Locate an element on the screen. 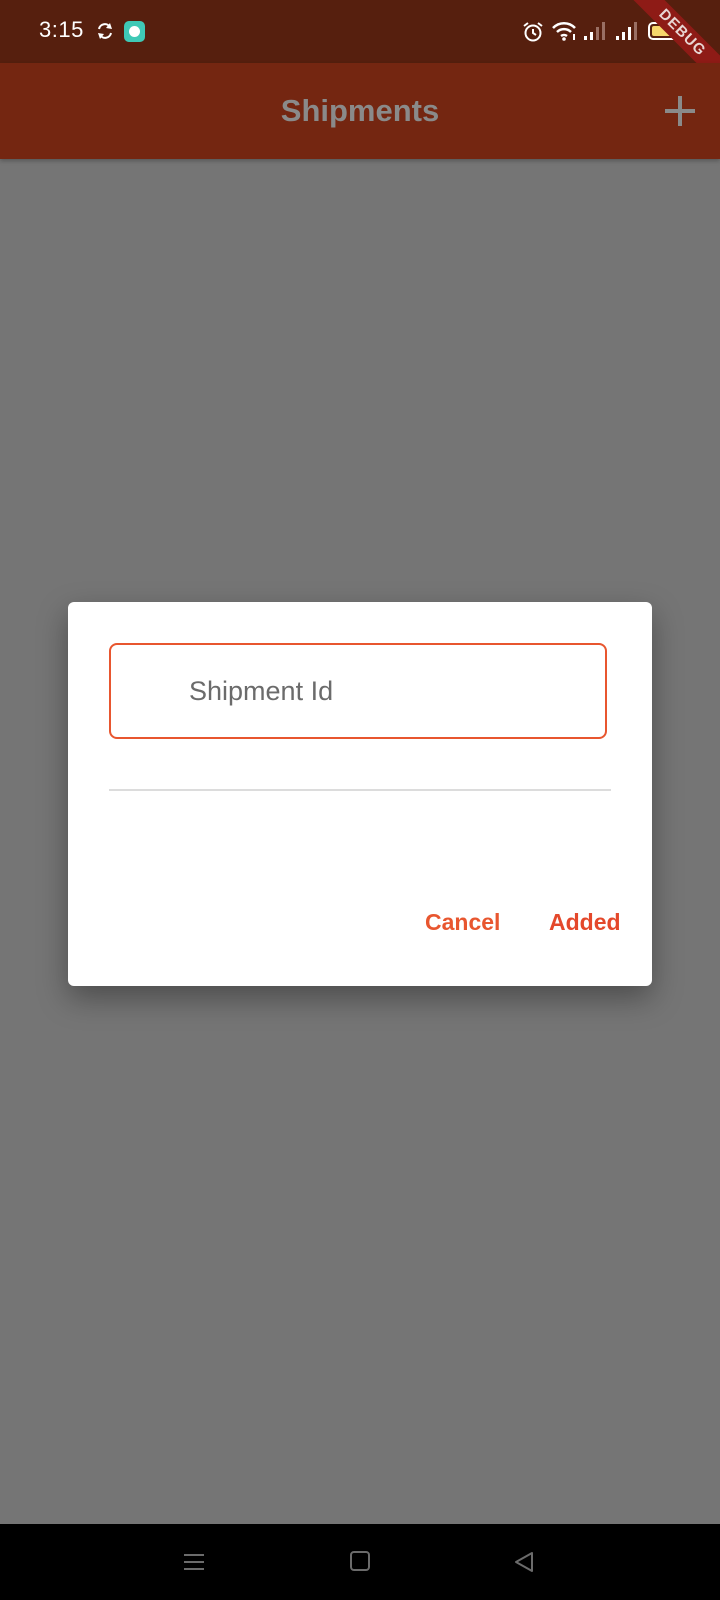  menu-icon is located at coordinates (194, 1562).